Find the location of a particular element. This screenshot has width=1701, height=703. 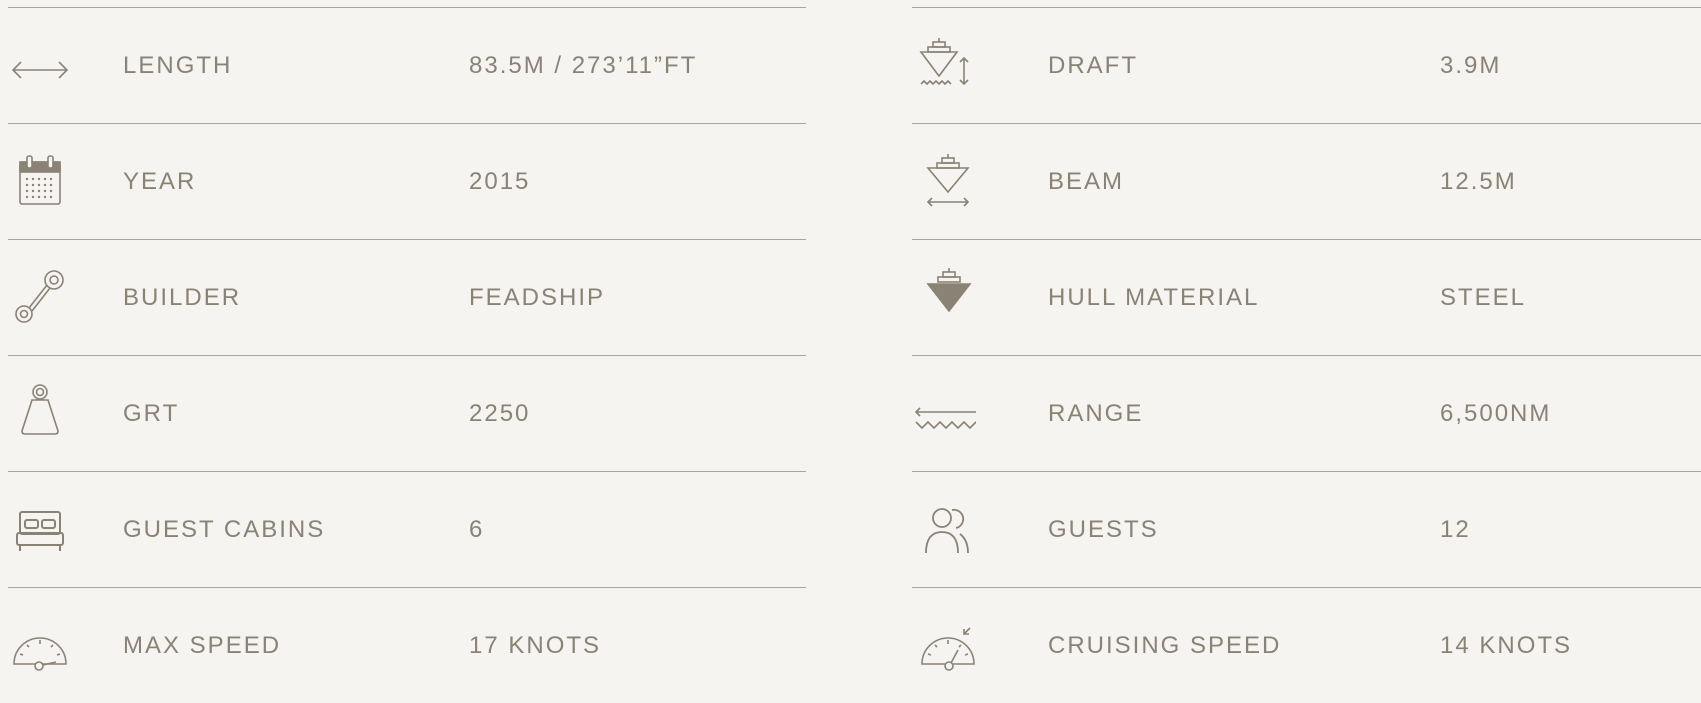

ship-draft-icon is located at coordinates (944, 66).